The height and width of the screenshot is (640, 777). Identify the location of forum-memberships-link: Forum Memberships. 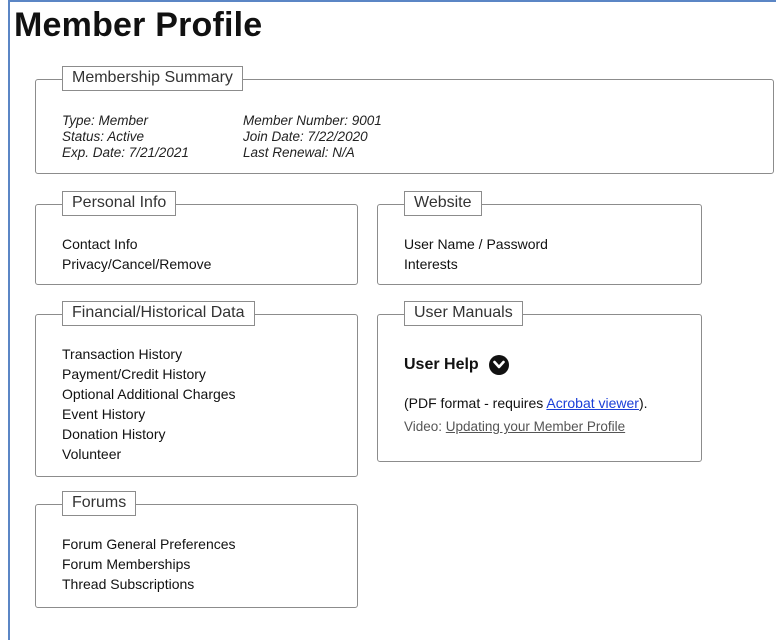
(149, 564).